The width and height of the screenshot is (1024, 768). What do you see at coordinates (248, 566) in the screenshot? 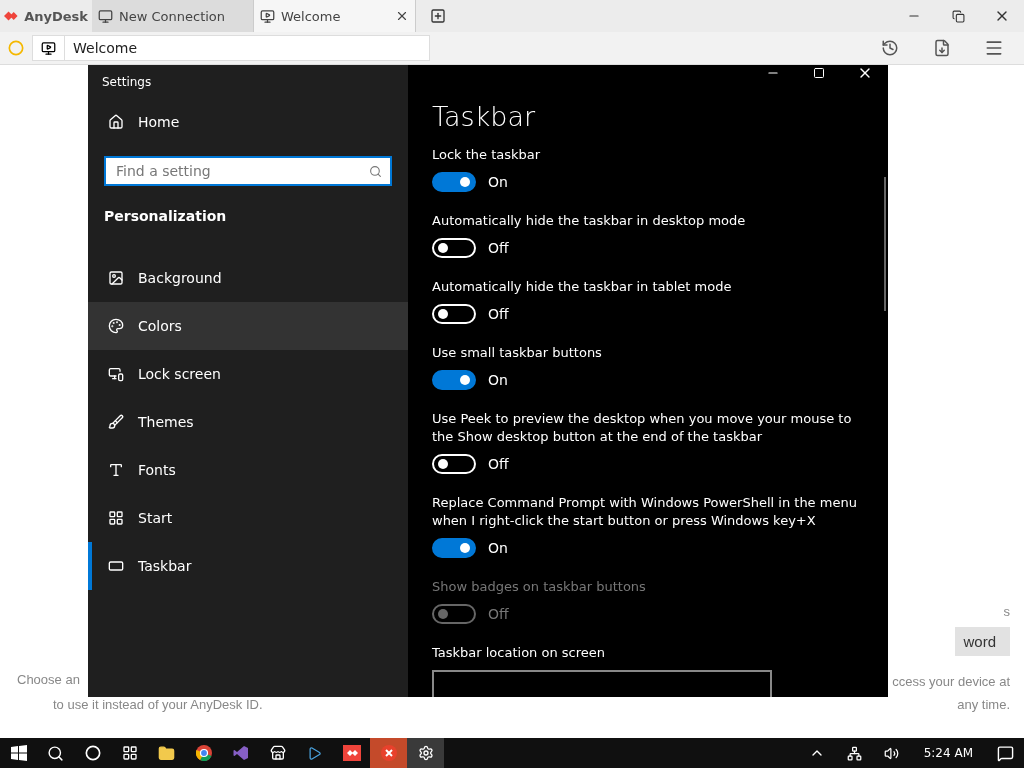
I see `nav-item: Taskbar` at bounding box center [248, 566].